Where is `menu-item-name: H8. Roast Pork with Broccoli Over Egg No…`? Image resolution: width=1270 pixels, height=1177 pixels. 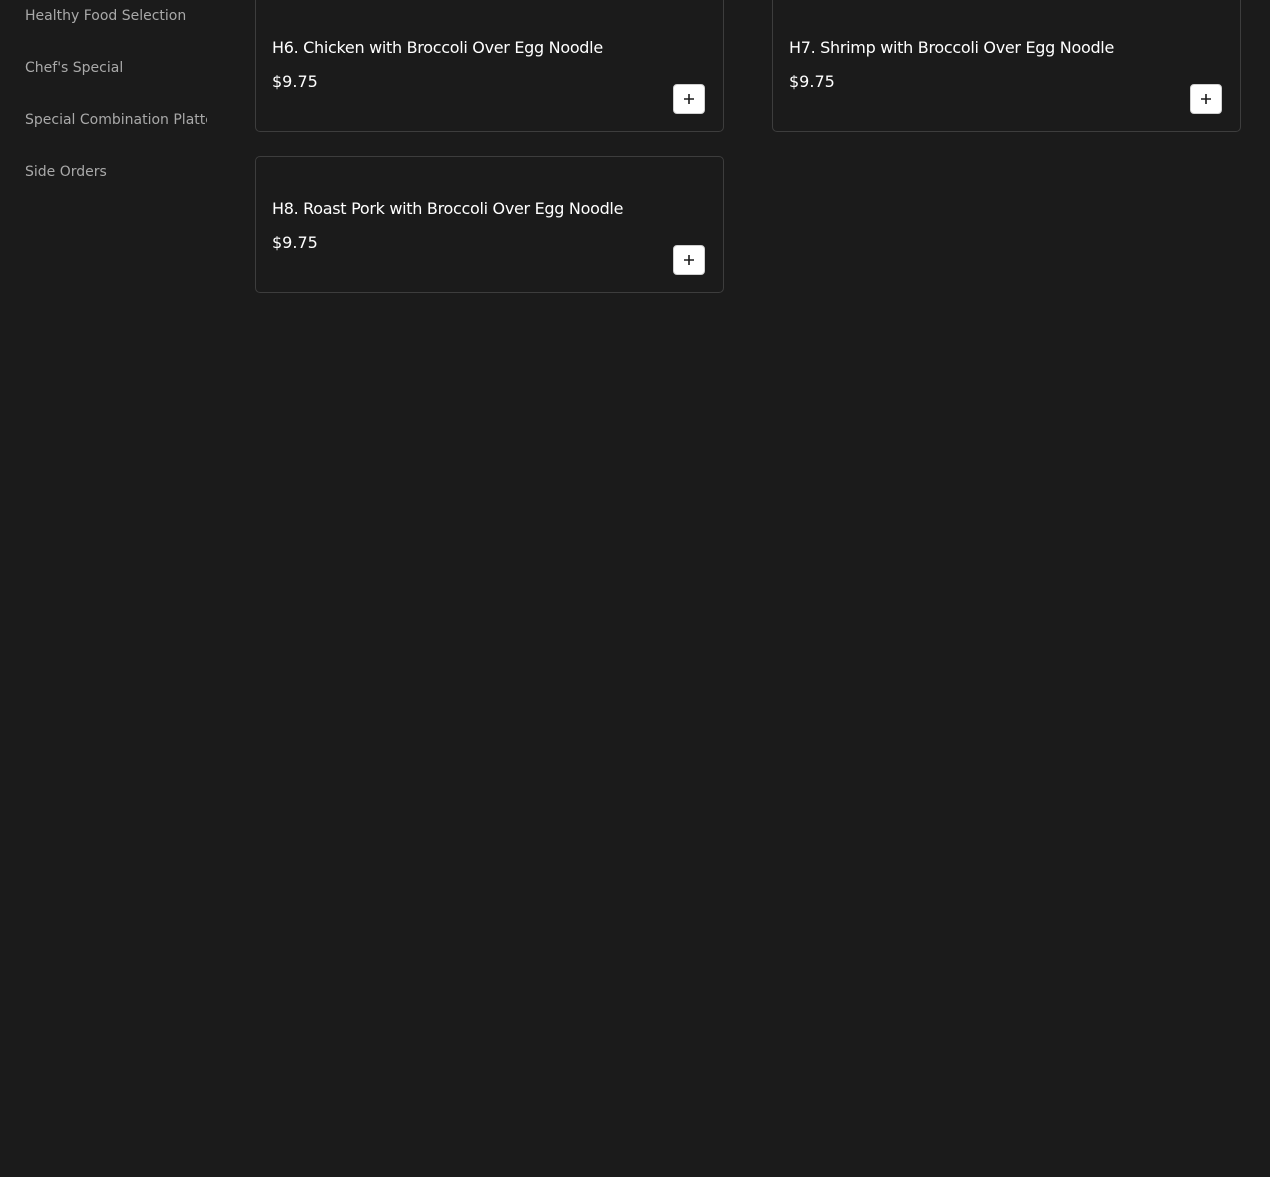 menu-item-name: H8. Roast Pork with Broccoli Over Egg No… is located at coordinates (448, 208).